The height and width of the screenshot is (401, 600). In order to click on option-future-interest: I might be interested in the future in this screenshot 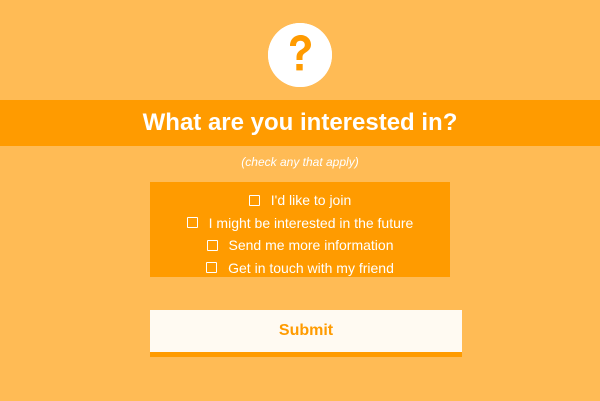, I will do `click(300, 223)`.